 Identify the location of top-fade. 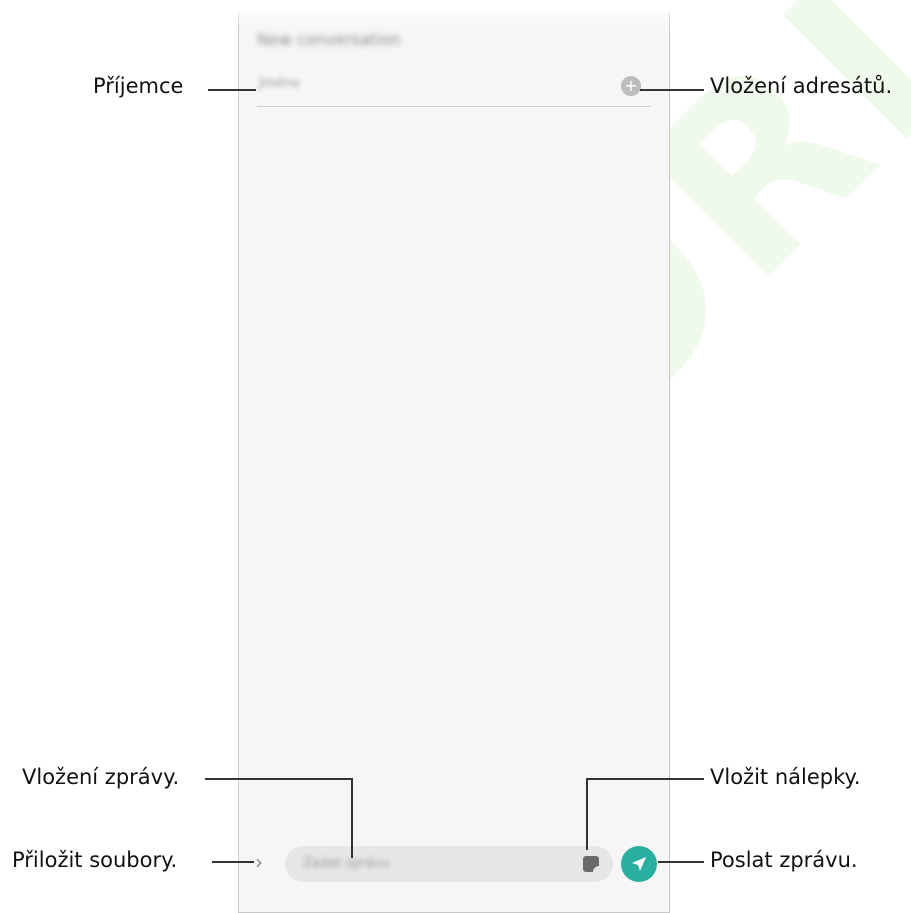
(454, 15).